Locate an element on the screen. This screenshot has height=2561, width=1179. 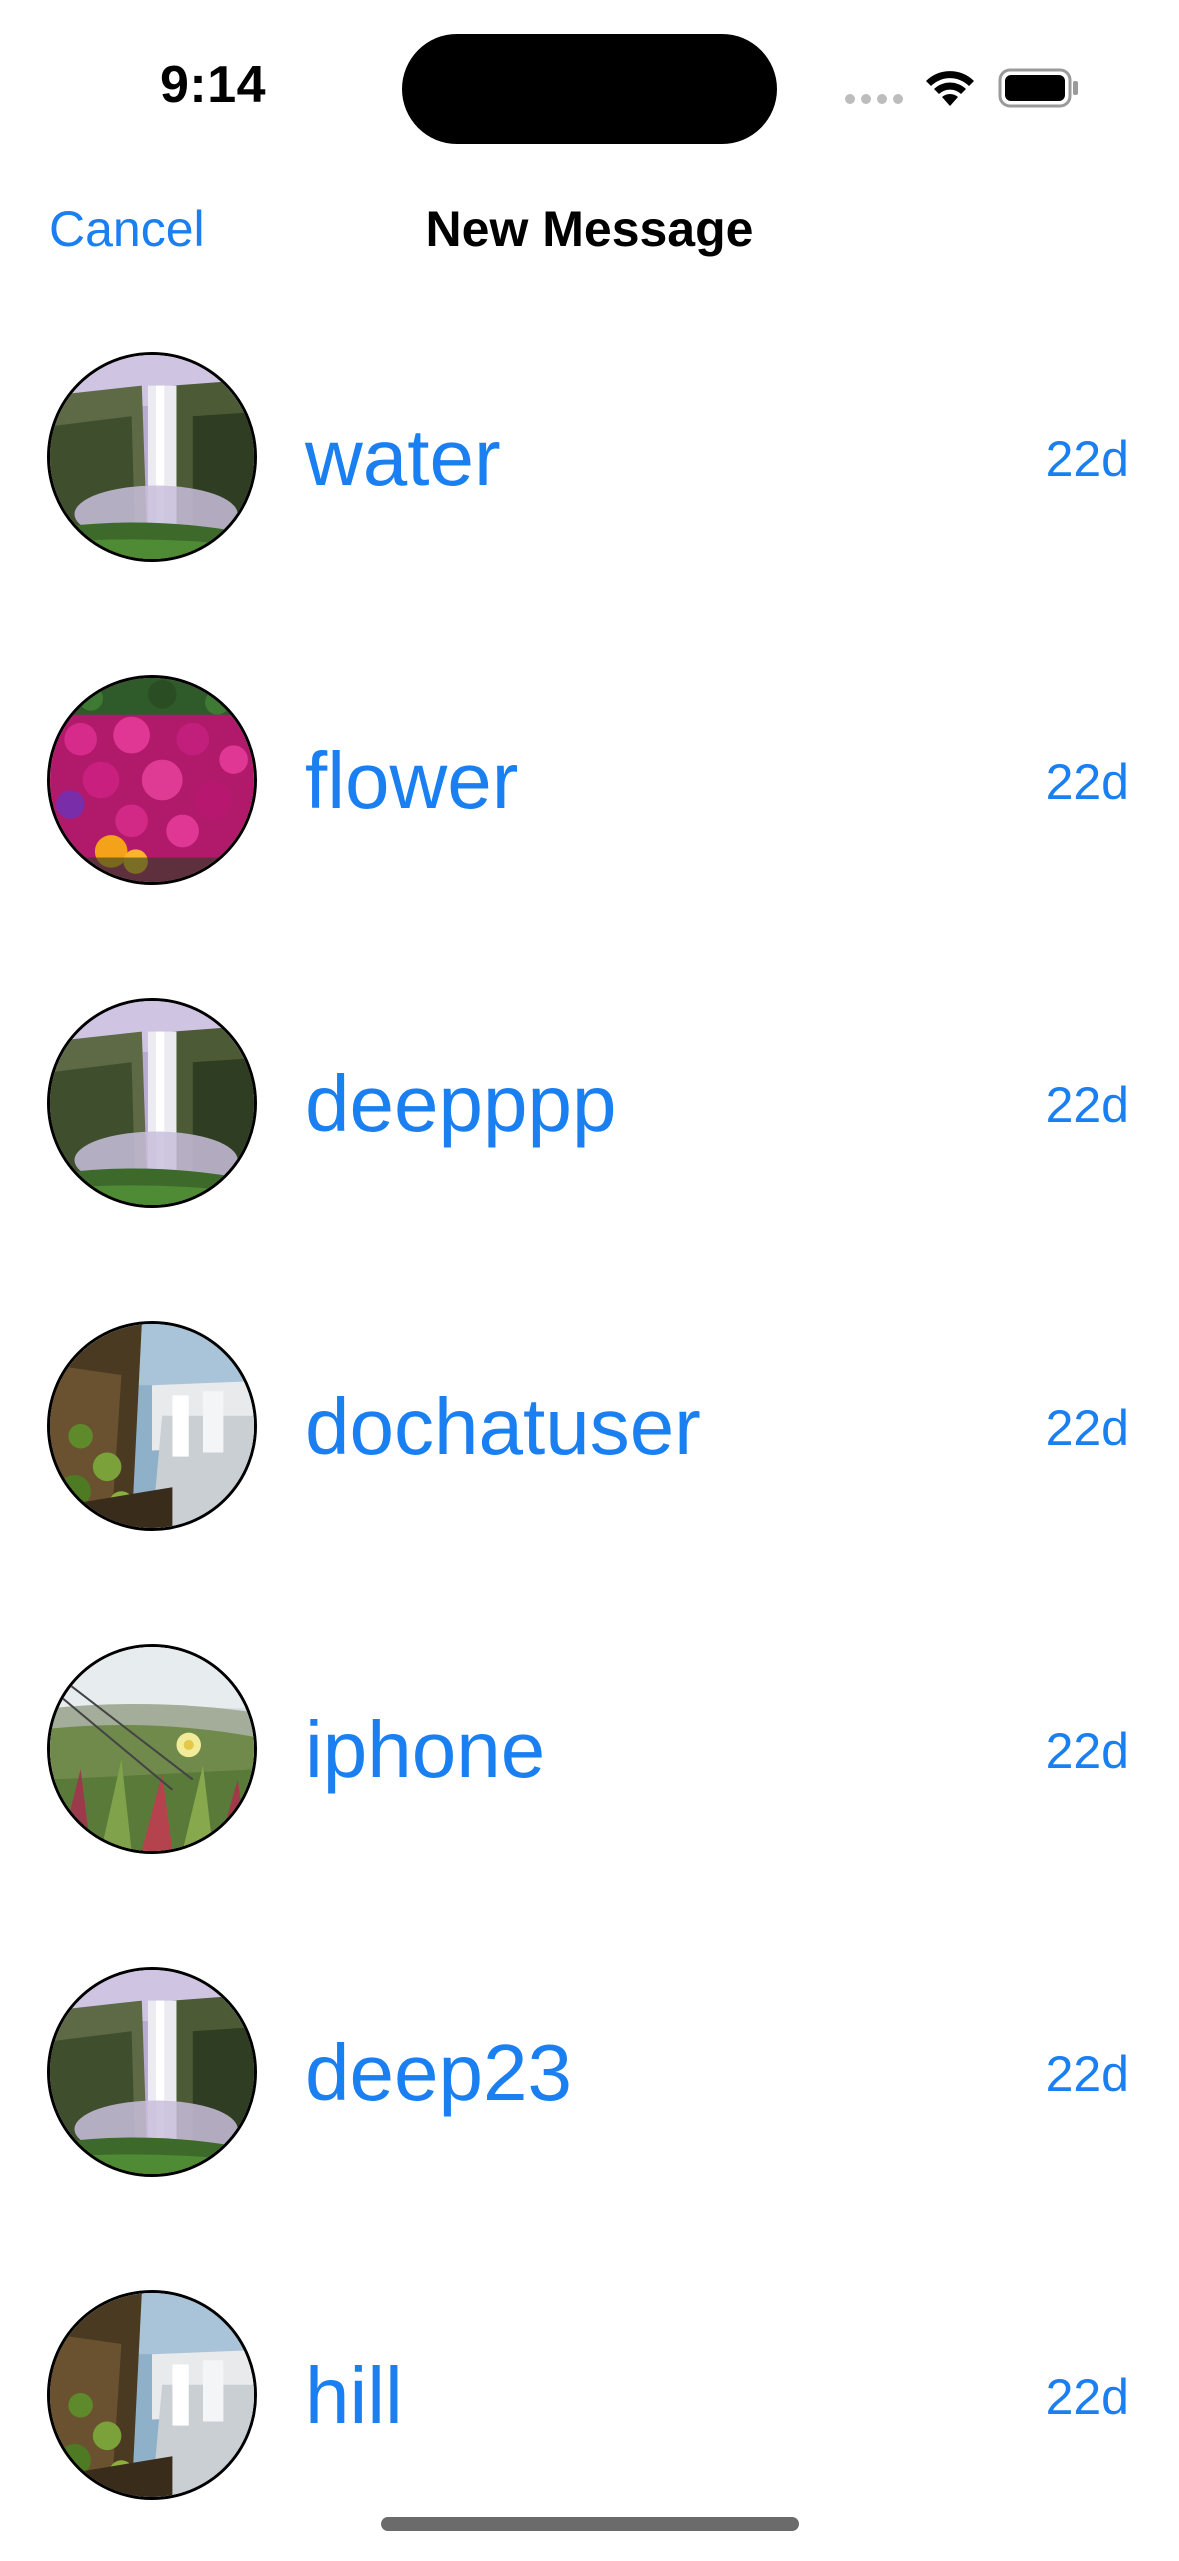
user-row: water 22d is located at coordinates (589, 461).